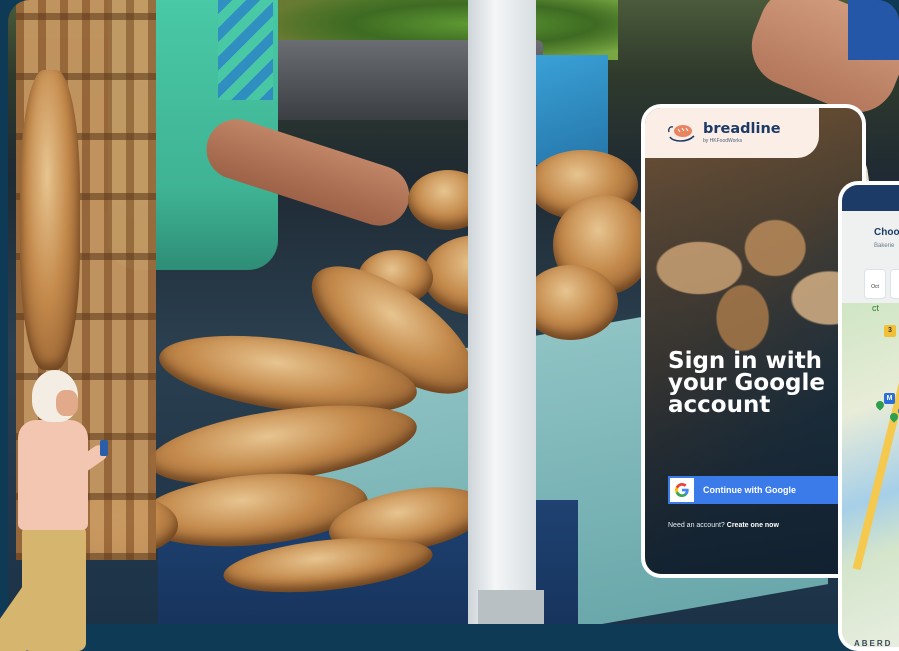 The width and height of the screenshot is (899, 651). I want to click on map-view, so click(870, 475).